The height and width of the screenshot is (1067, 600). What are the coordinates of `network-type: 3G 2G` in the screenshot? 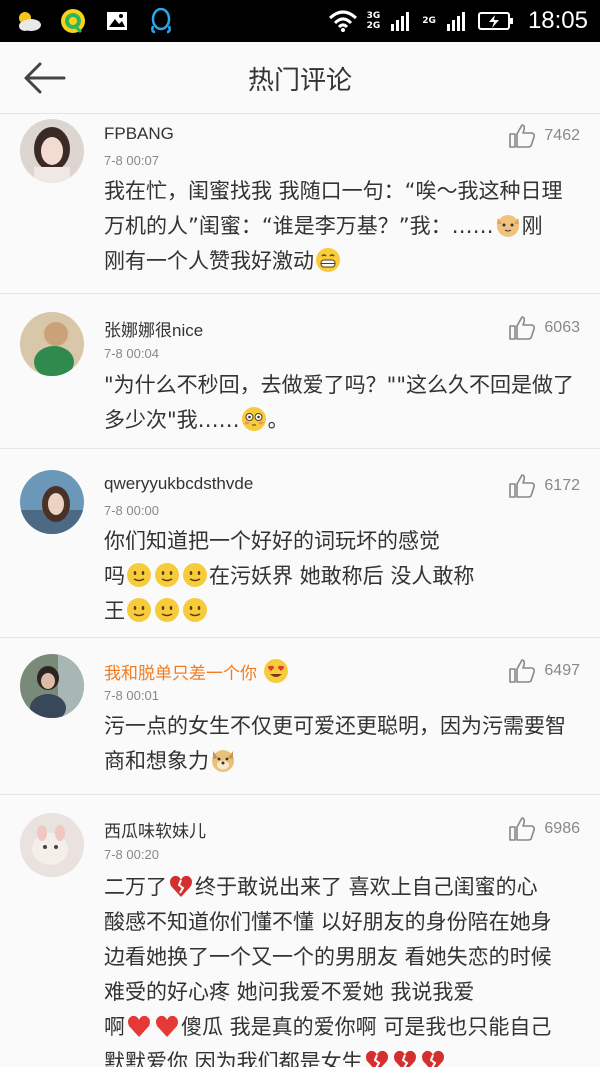 It's located at (374, 21).